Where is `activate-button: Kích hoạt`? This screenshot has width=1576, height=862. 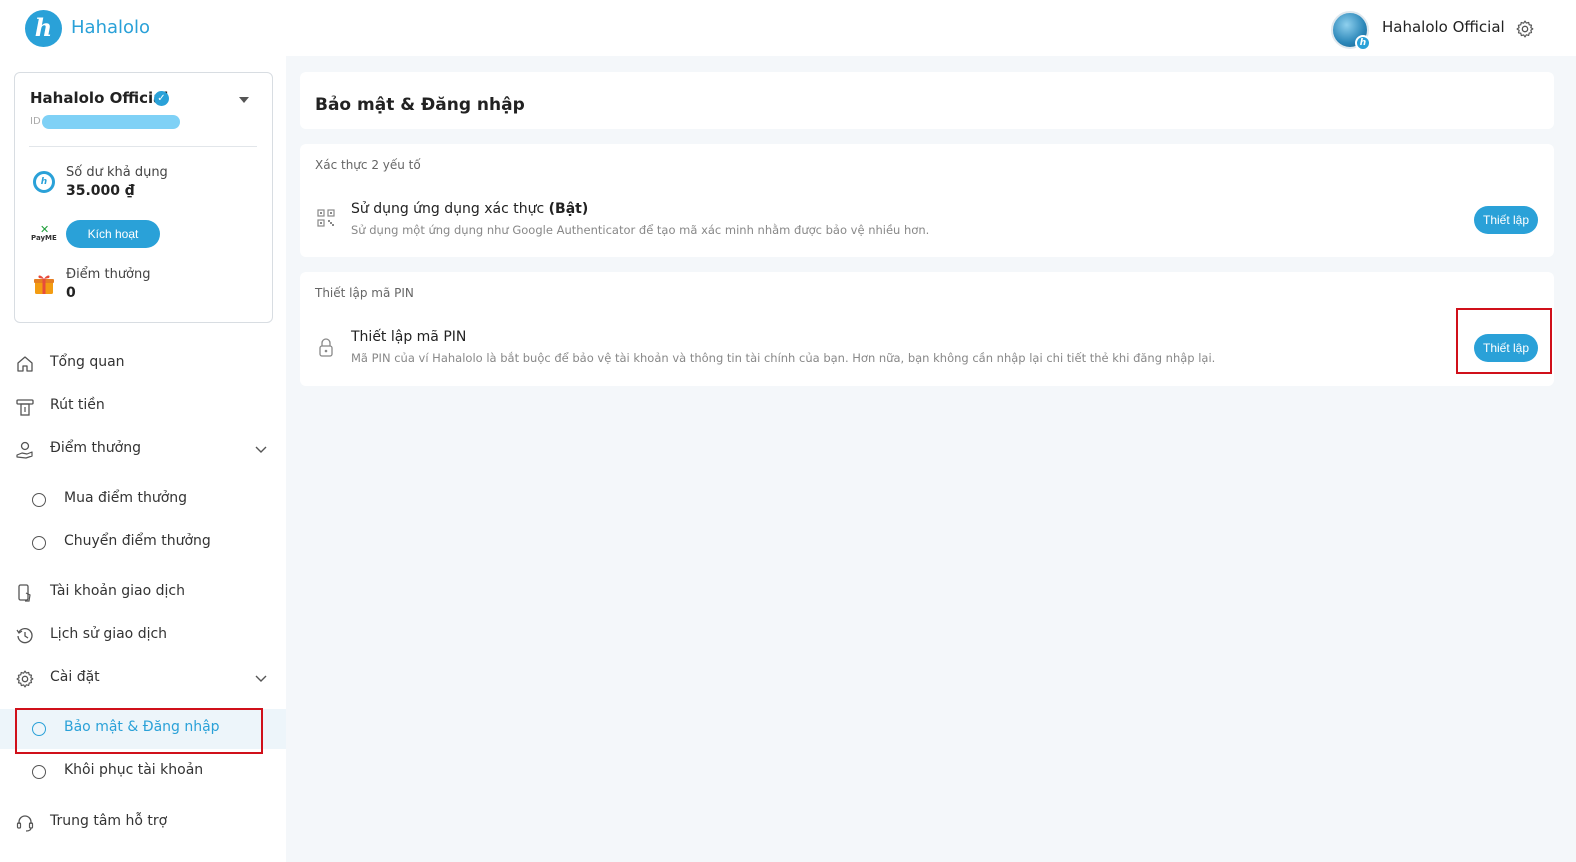 activate-button: Kích hoạt is located at coordinates (113, 234).